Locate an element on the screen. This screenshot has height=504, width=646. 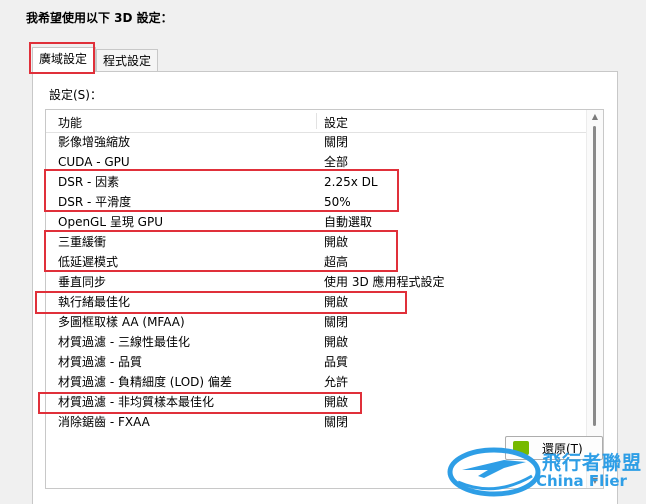
scroll-down-arrow-icon: ▼ is located at coordinates (595, 481).